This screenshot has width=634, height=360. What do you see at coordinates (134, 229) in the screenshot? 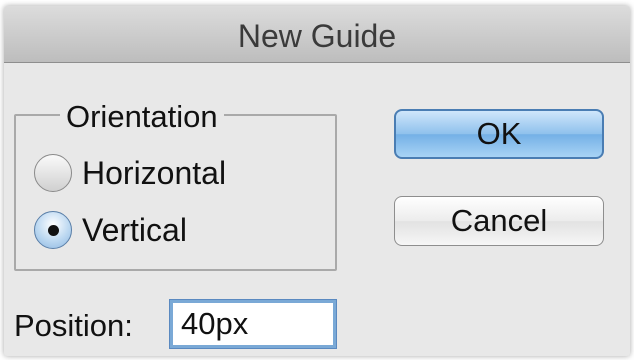
I see `radio-vertical-label: Vertical` at bounding box center [134, 229].